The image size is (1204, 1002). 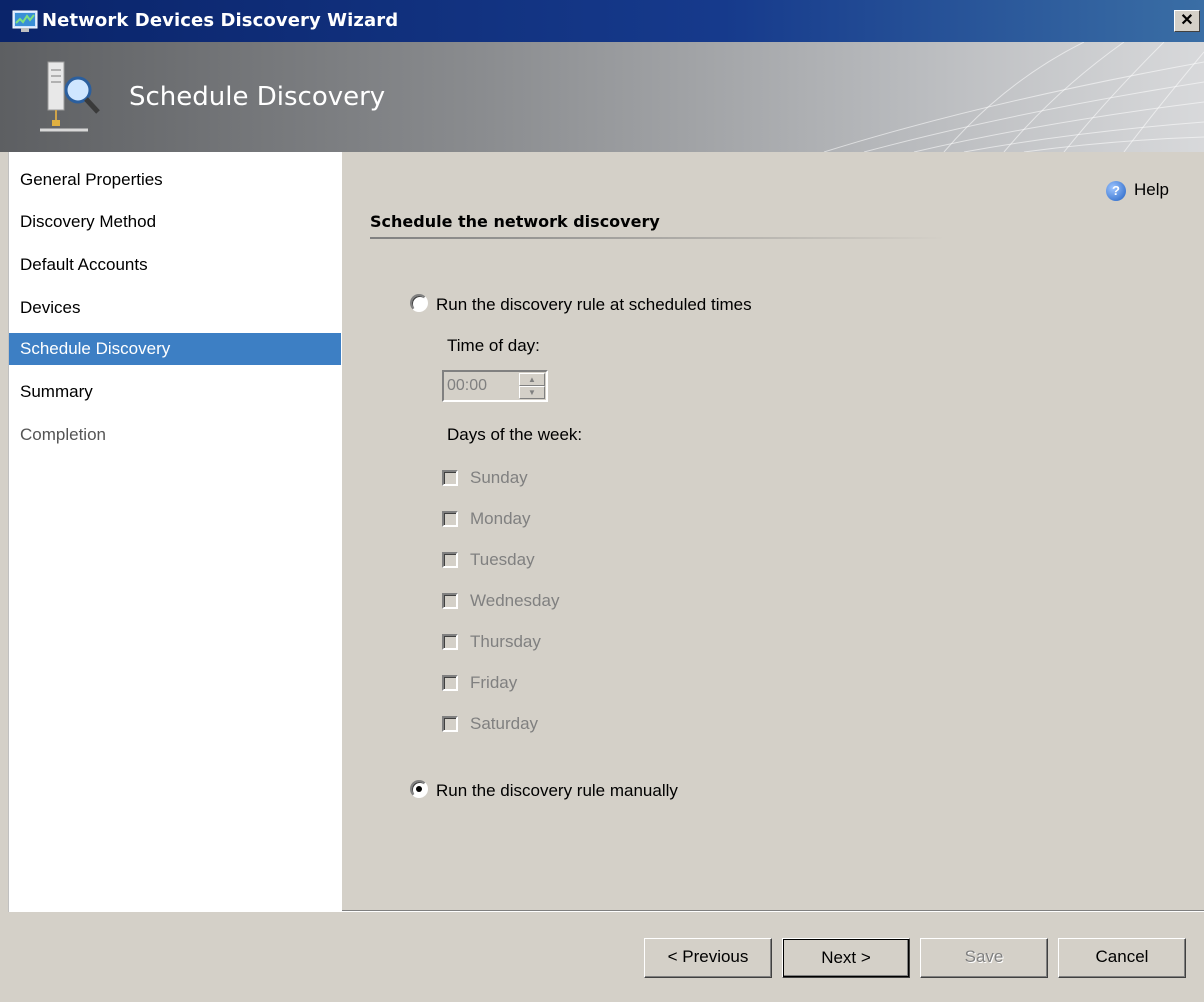 I want to click on checkbox-wednesday: Wednesday, so click(x=500, y=601).